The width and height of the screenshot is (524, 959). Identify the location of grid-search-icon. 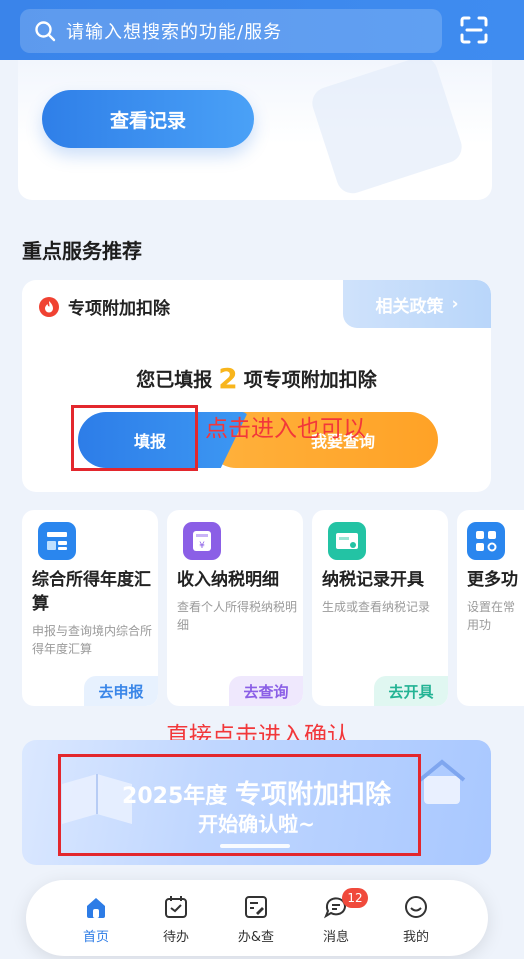
(486, 541).